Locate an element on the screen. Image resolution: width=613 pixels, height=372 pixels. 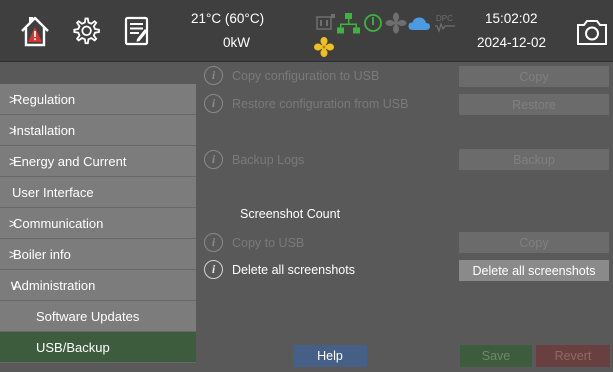
plug-icon is located at coordinates (325, 22).